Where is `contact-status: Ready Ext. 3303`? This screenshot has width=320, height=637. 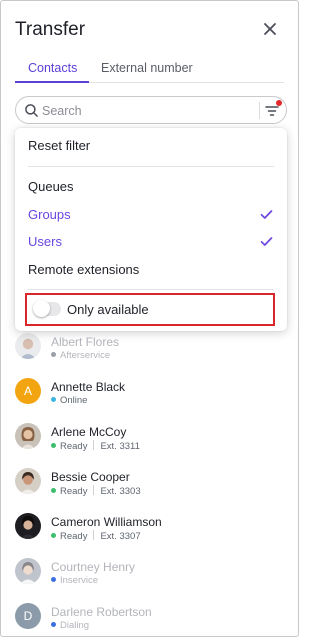
contact-status: Ready Ext. 3303 is located at coordinates (96, 491).